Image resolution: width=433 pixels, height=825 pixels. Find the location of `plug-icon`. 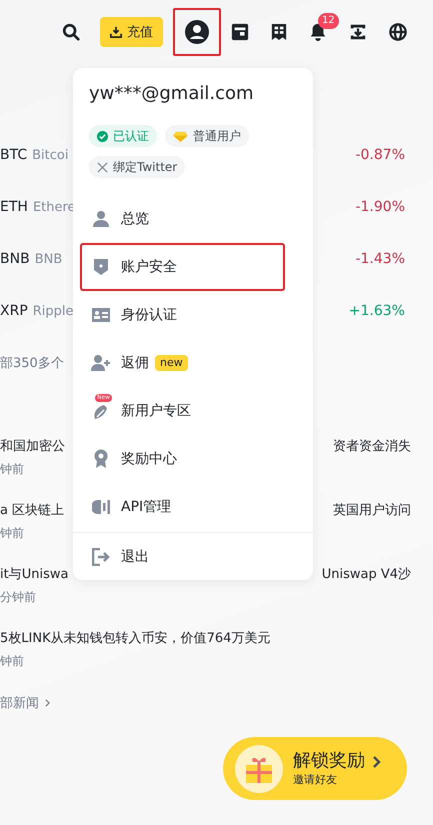

plug-icon is located at coordinates (101, 507).